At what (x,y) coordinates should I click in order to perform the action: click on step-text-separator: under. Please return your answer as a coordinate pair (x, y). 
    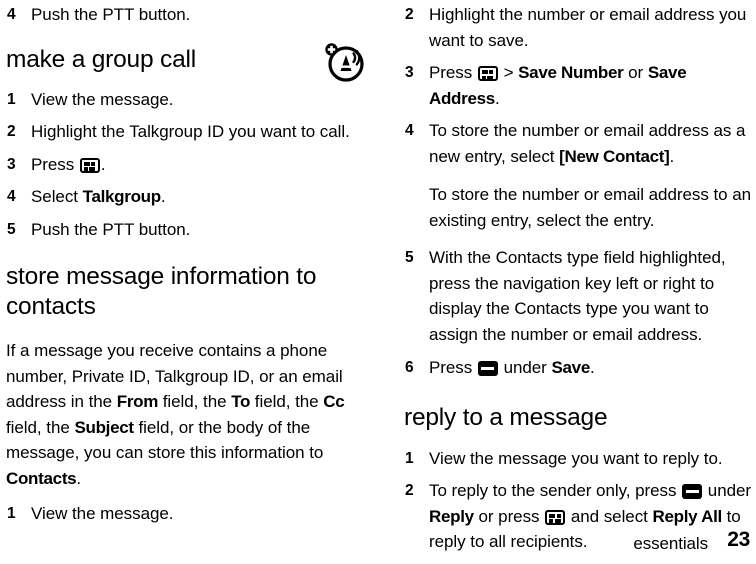
    Looking at the image, I should click on (525, 367).